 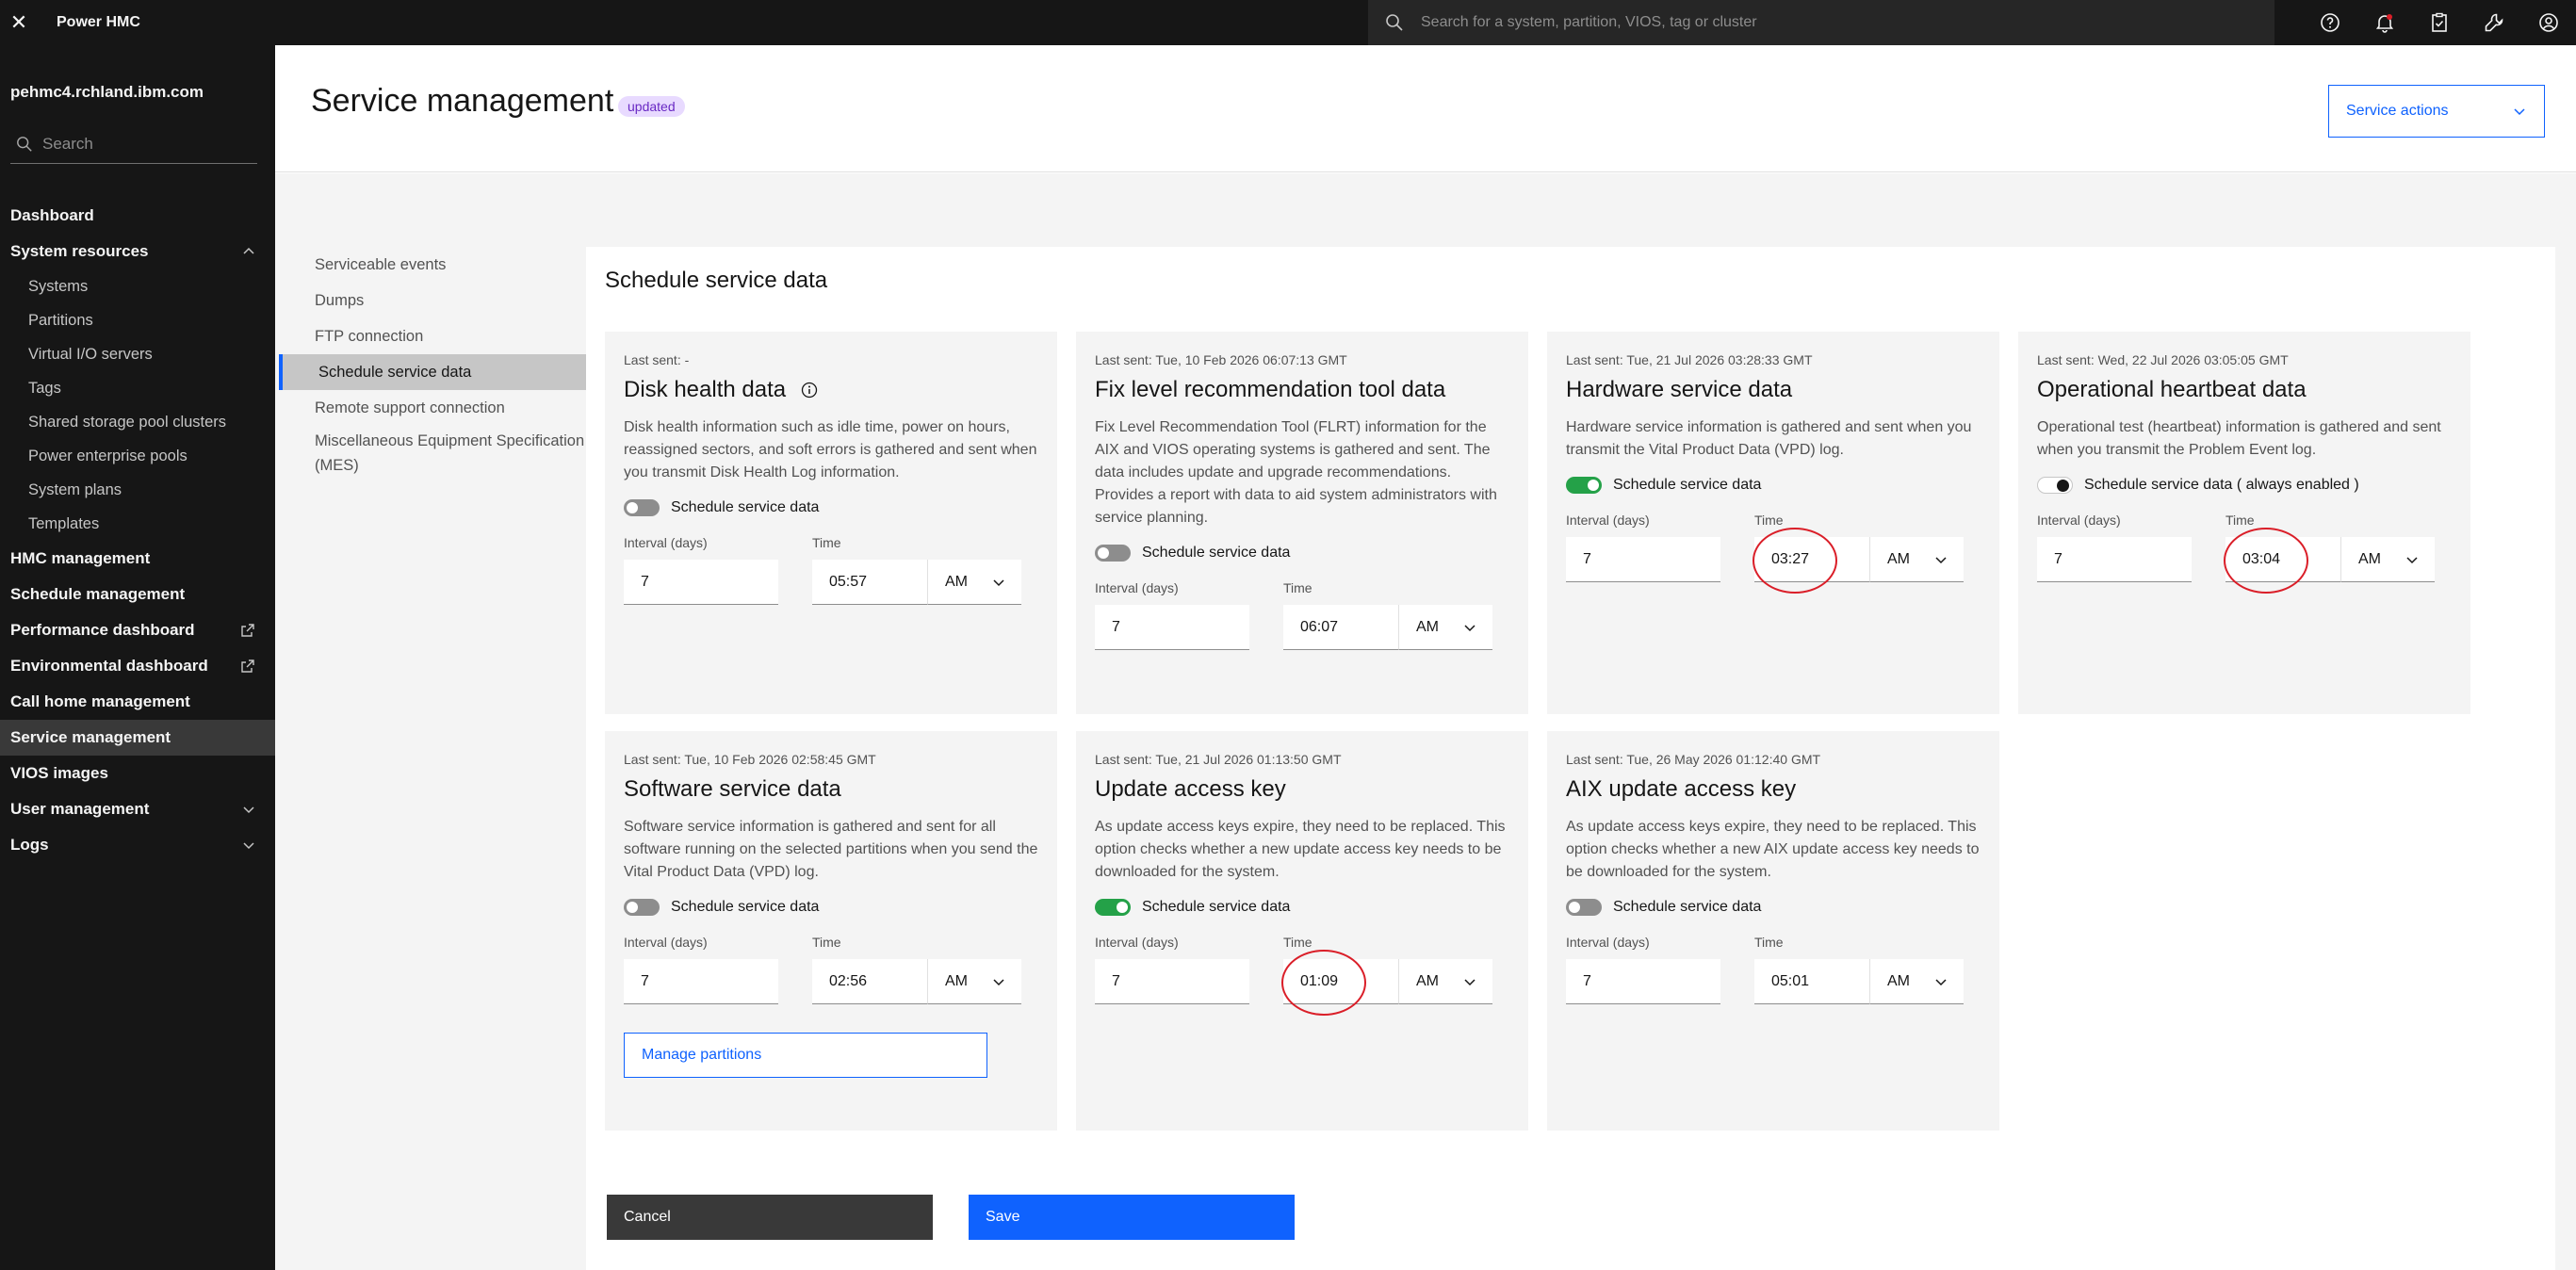 I want to click on time-input: 02:56, so click(x=869, y=981).